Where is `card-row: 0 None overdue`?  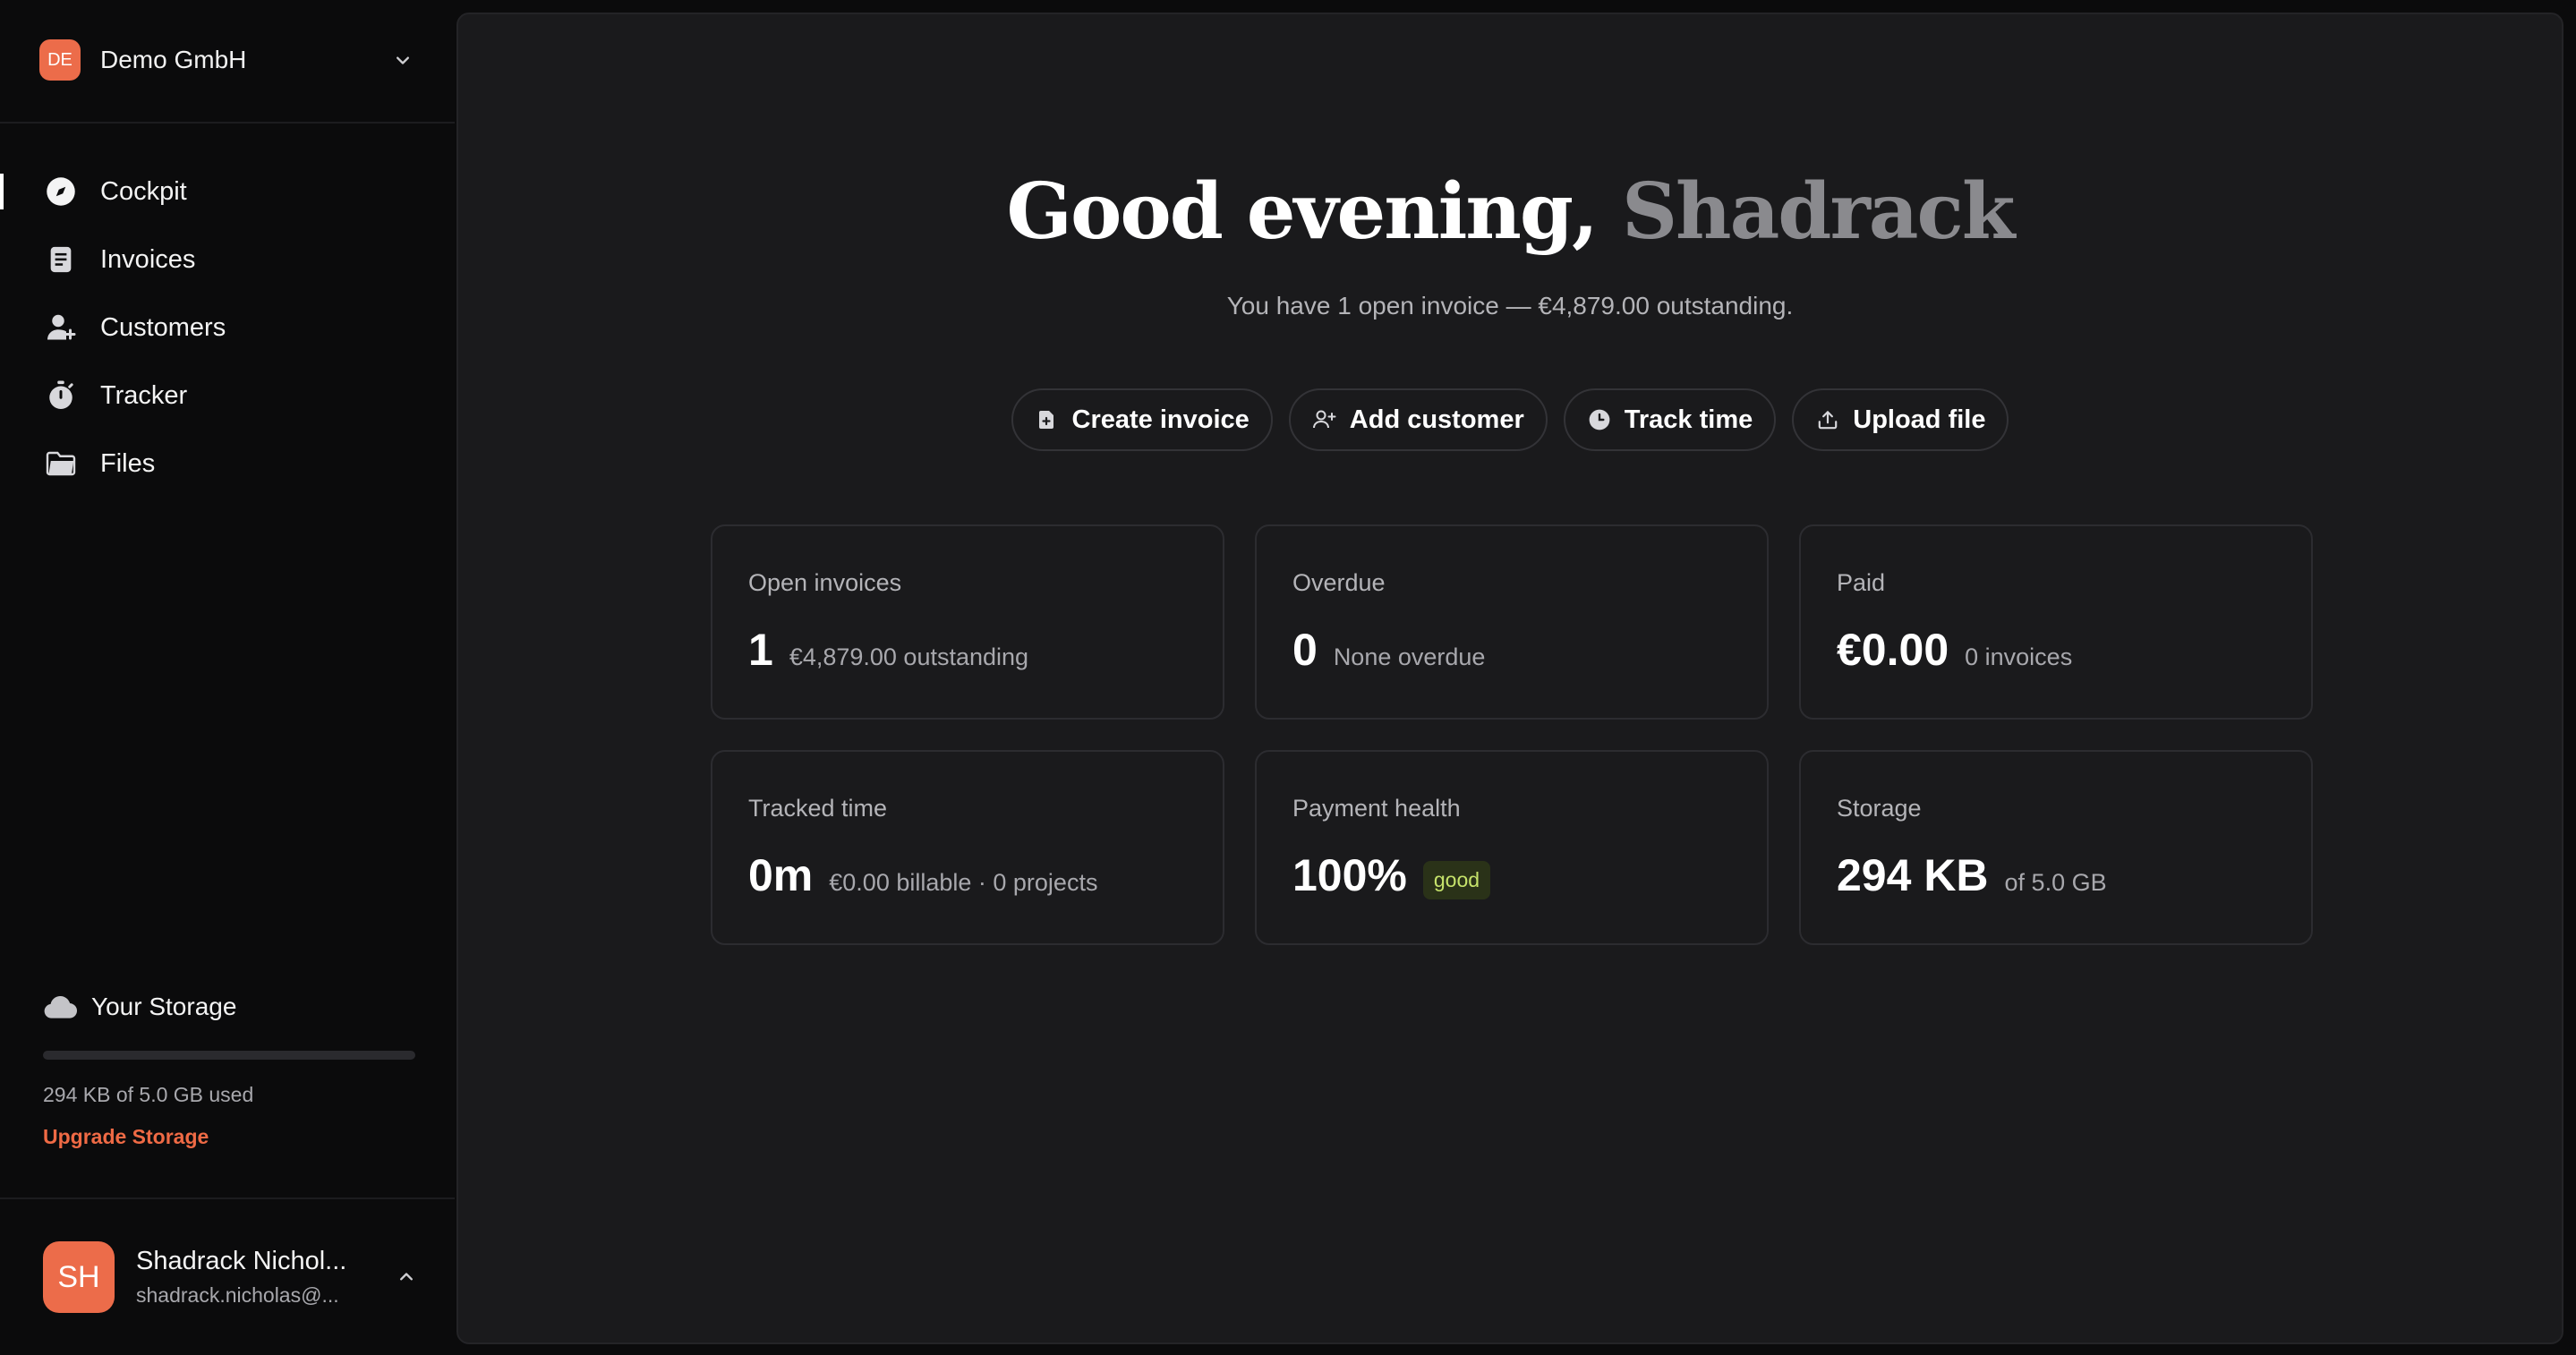
card-row: 0 None overdue is located at coordinates (1511, 650).